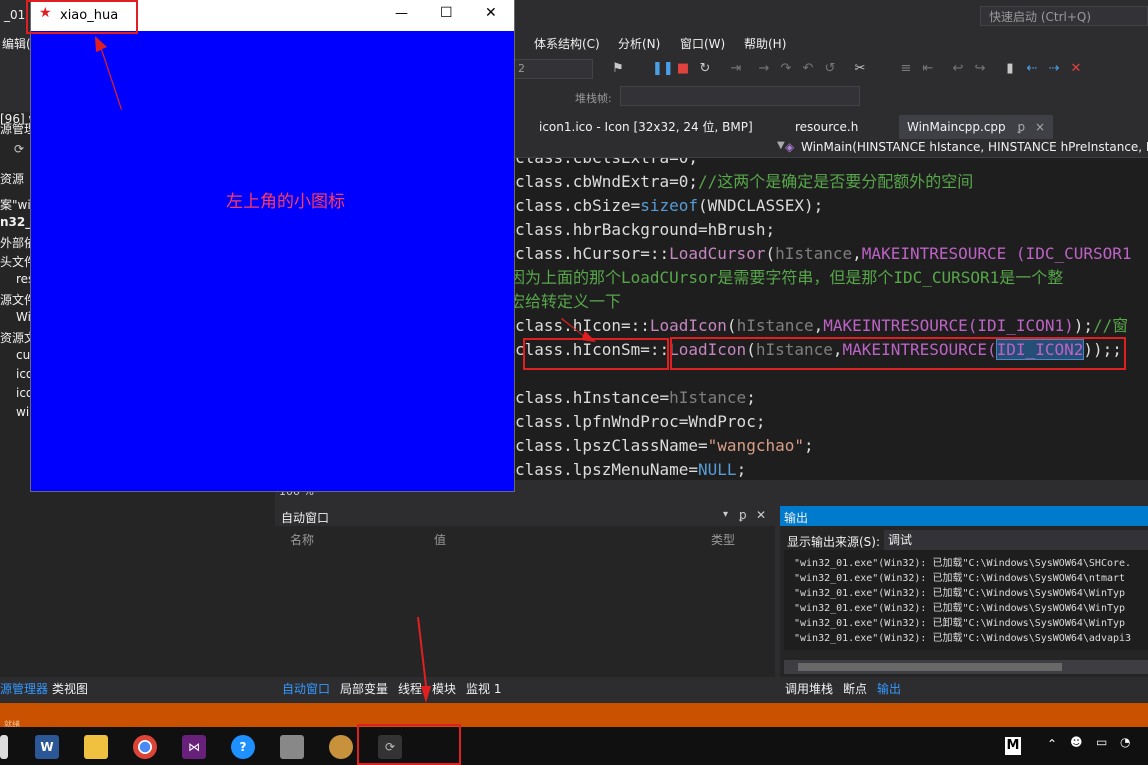  Describe the element at coordinates (578, 330) in the screenshot. I see `arrow-to-hiconsm` at that location.